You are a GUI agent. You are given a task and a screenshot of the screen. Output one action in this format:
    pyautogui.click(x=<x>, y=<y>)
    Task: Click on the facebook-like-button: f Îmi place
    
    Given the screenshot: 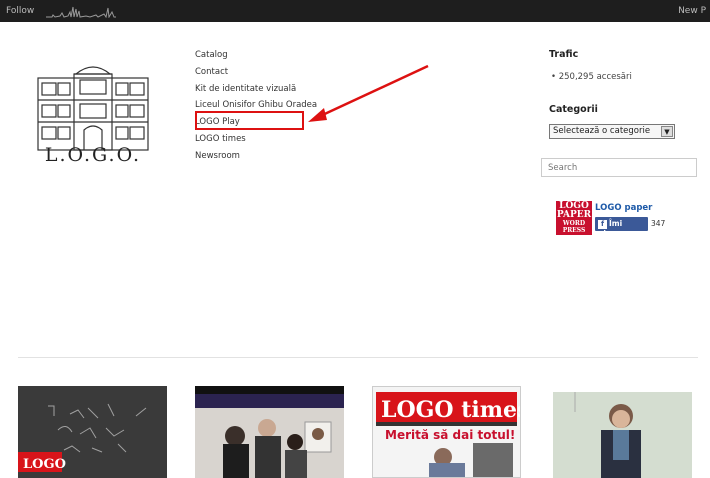 What is the action you would take?
    pyautogui.click(x=621, y=227)
    